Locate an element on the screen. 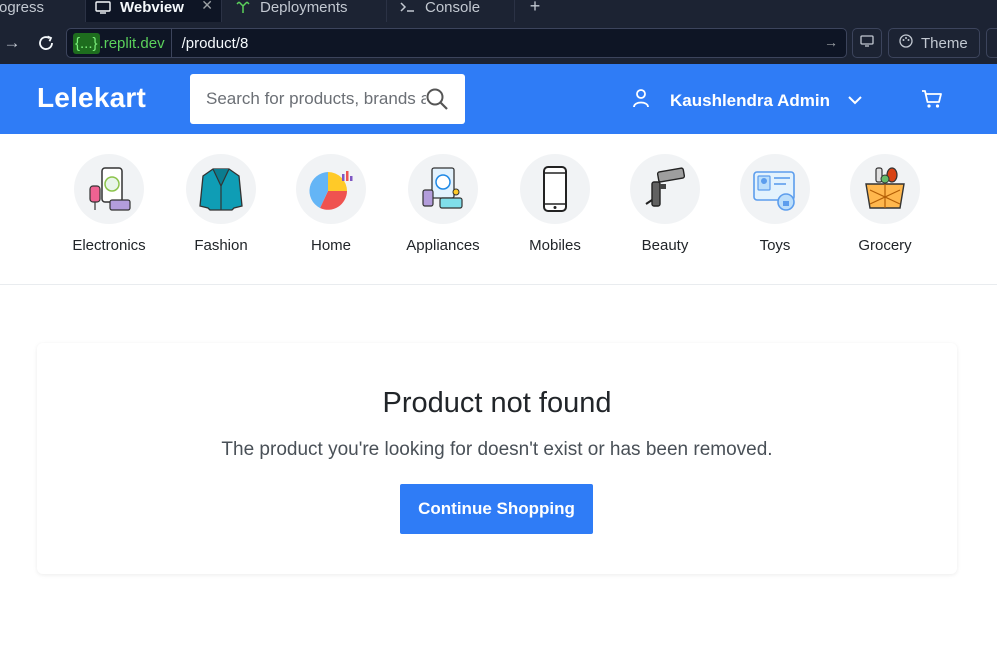 The height and width of the screenshot is (663, 997). category-grocery: Grocery is located at coordinates (885, 204).